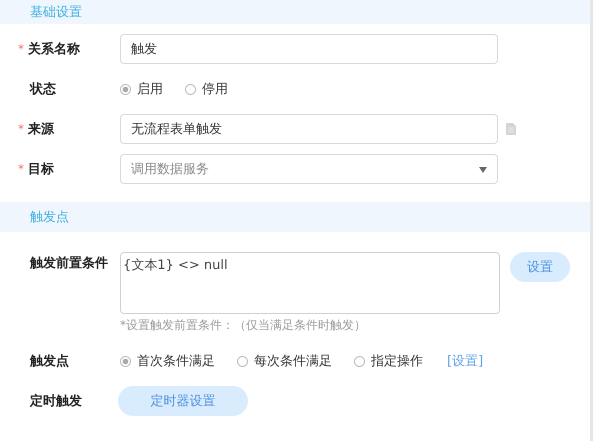 Image resolution: width=593 pixels, height=441 pixels. Describe the element at coordinates (41, 169) in the screenshot. I see `field-label: 目标` at that location.